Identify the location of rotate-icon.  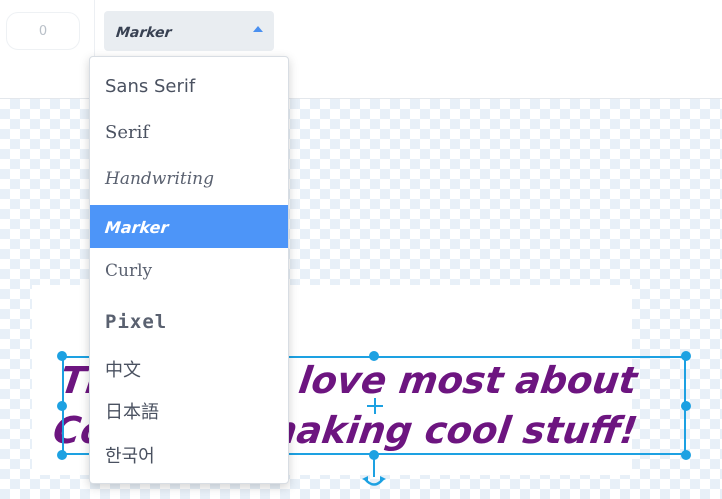
(374, 483).